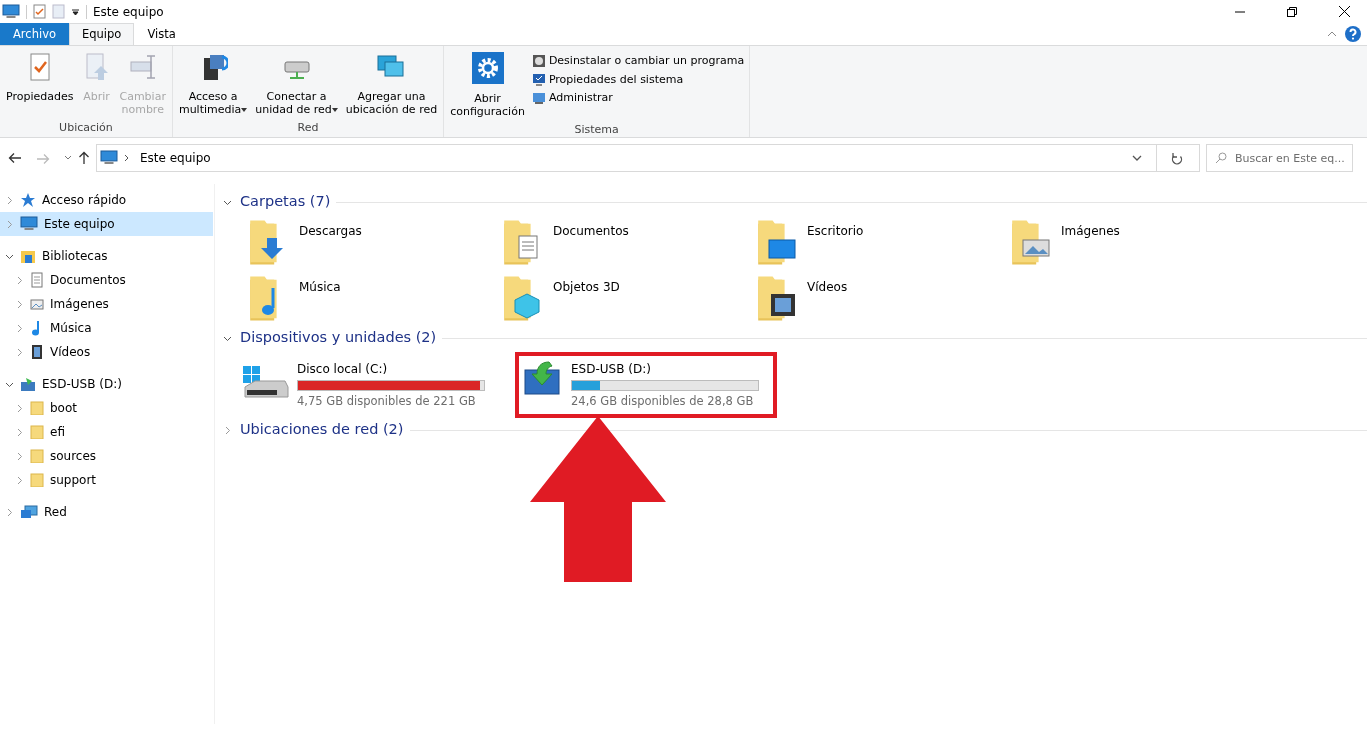 This screenshot has width=1367, height=729. I want to click on ribbon-button: Conectar a unidad de red, so click(296, 84).